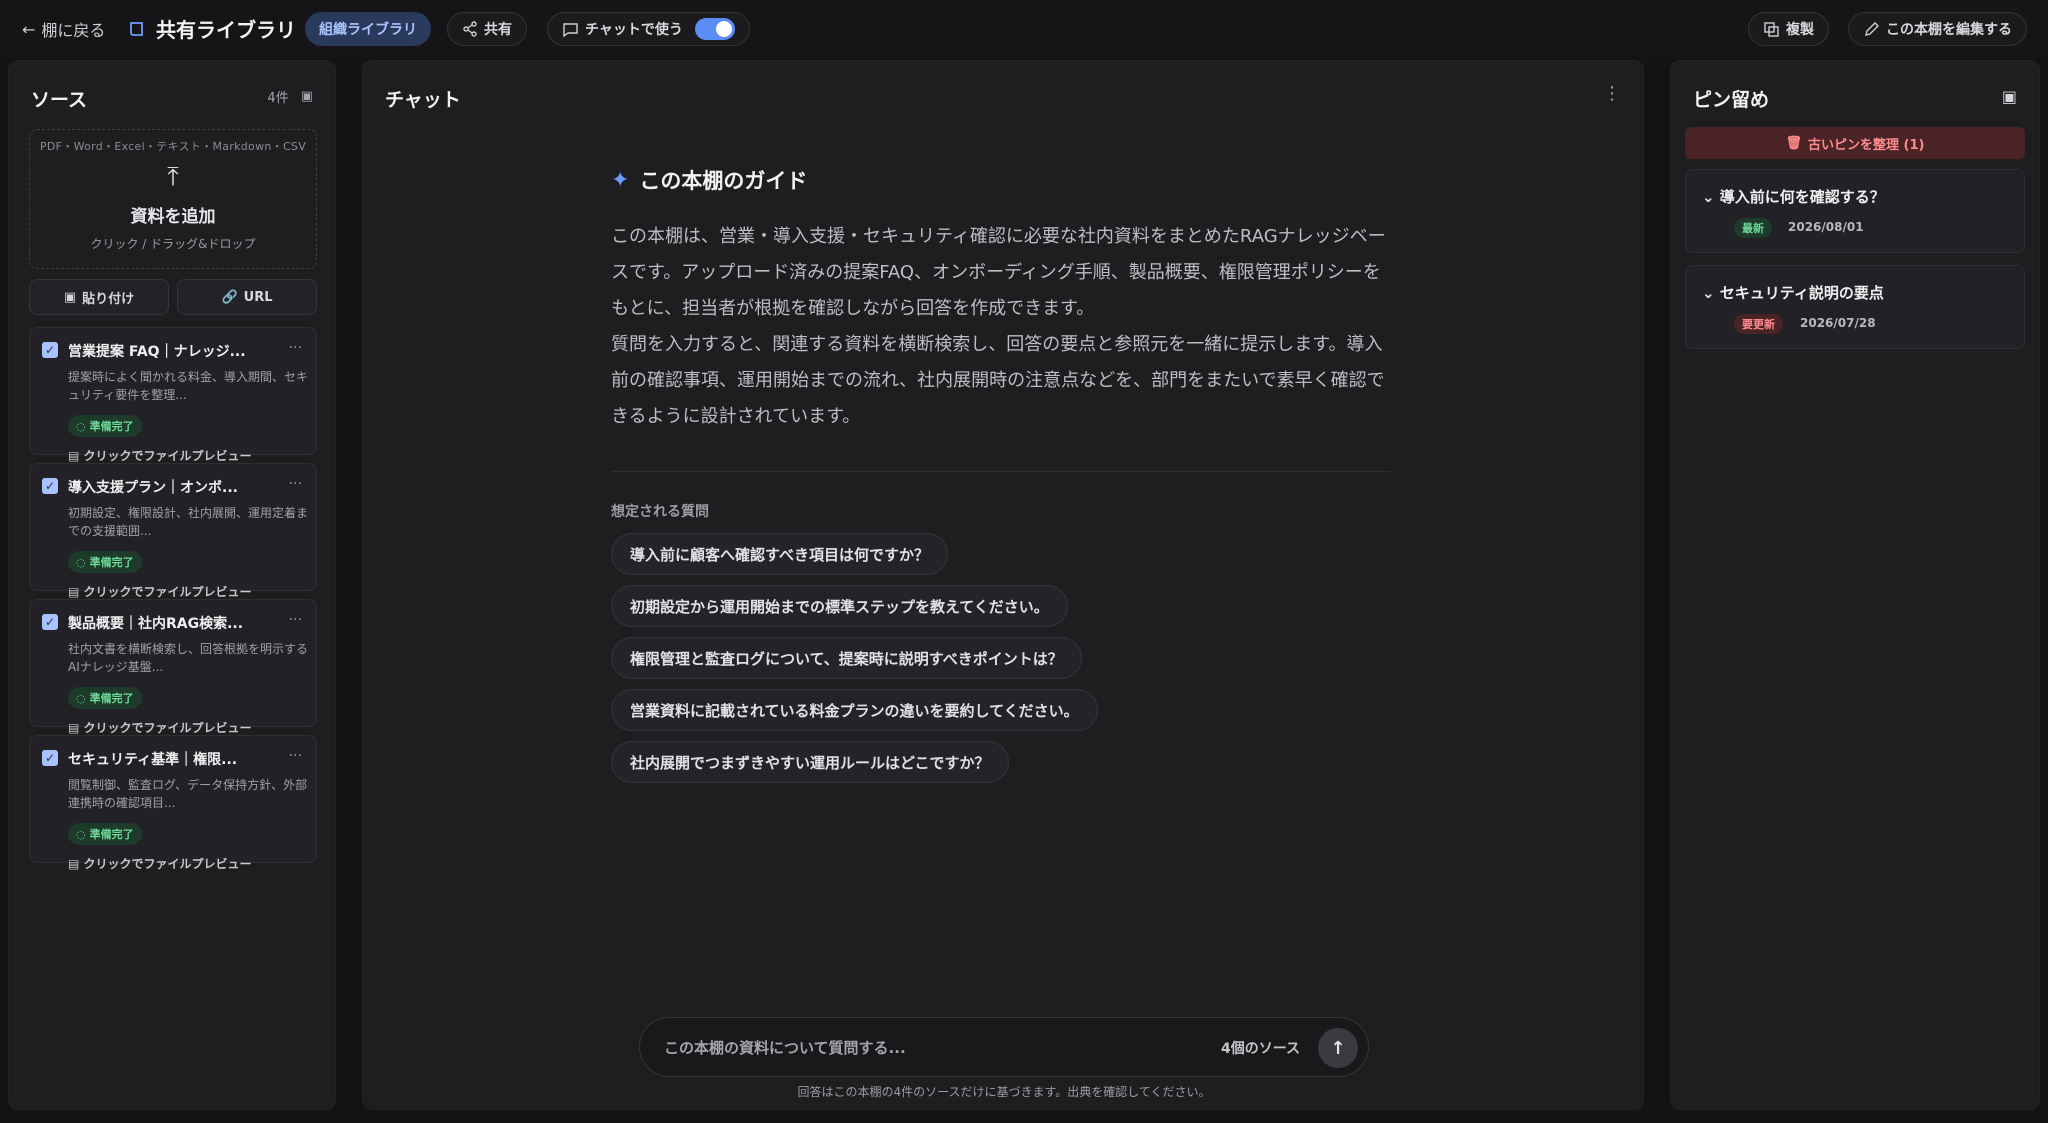 The width and height of the screenshot is (2048, 1123). What do you see at coordinates (854, 710) in the screenshot?
I see `suggested-question-chip: 営業資料に記載されている料金プランの違いを要約してください。` at bounding box center [854, 710].